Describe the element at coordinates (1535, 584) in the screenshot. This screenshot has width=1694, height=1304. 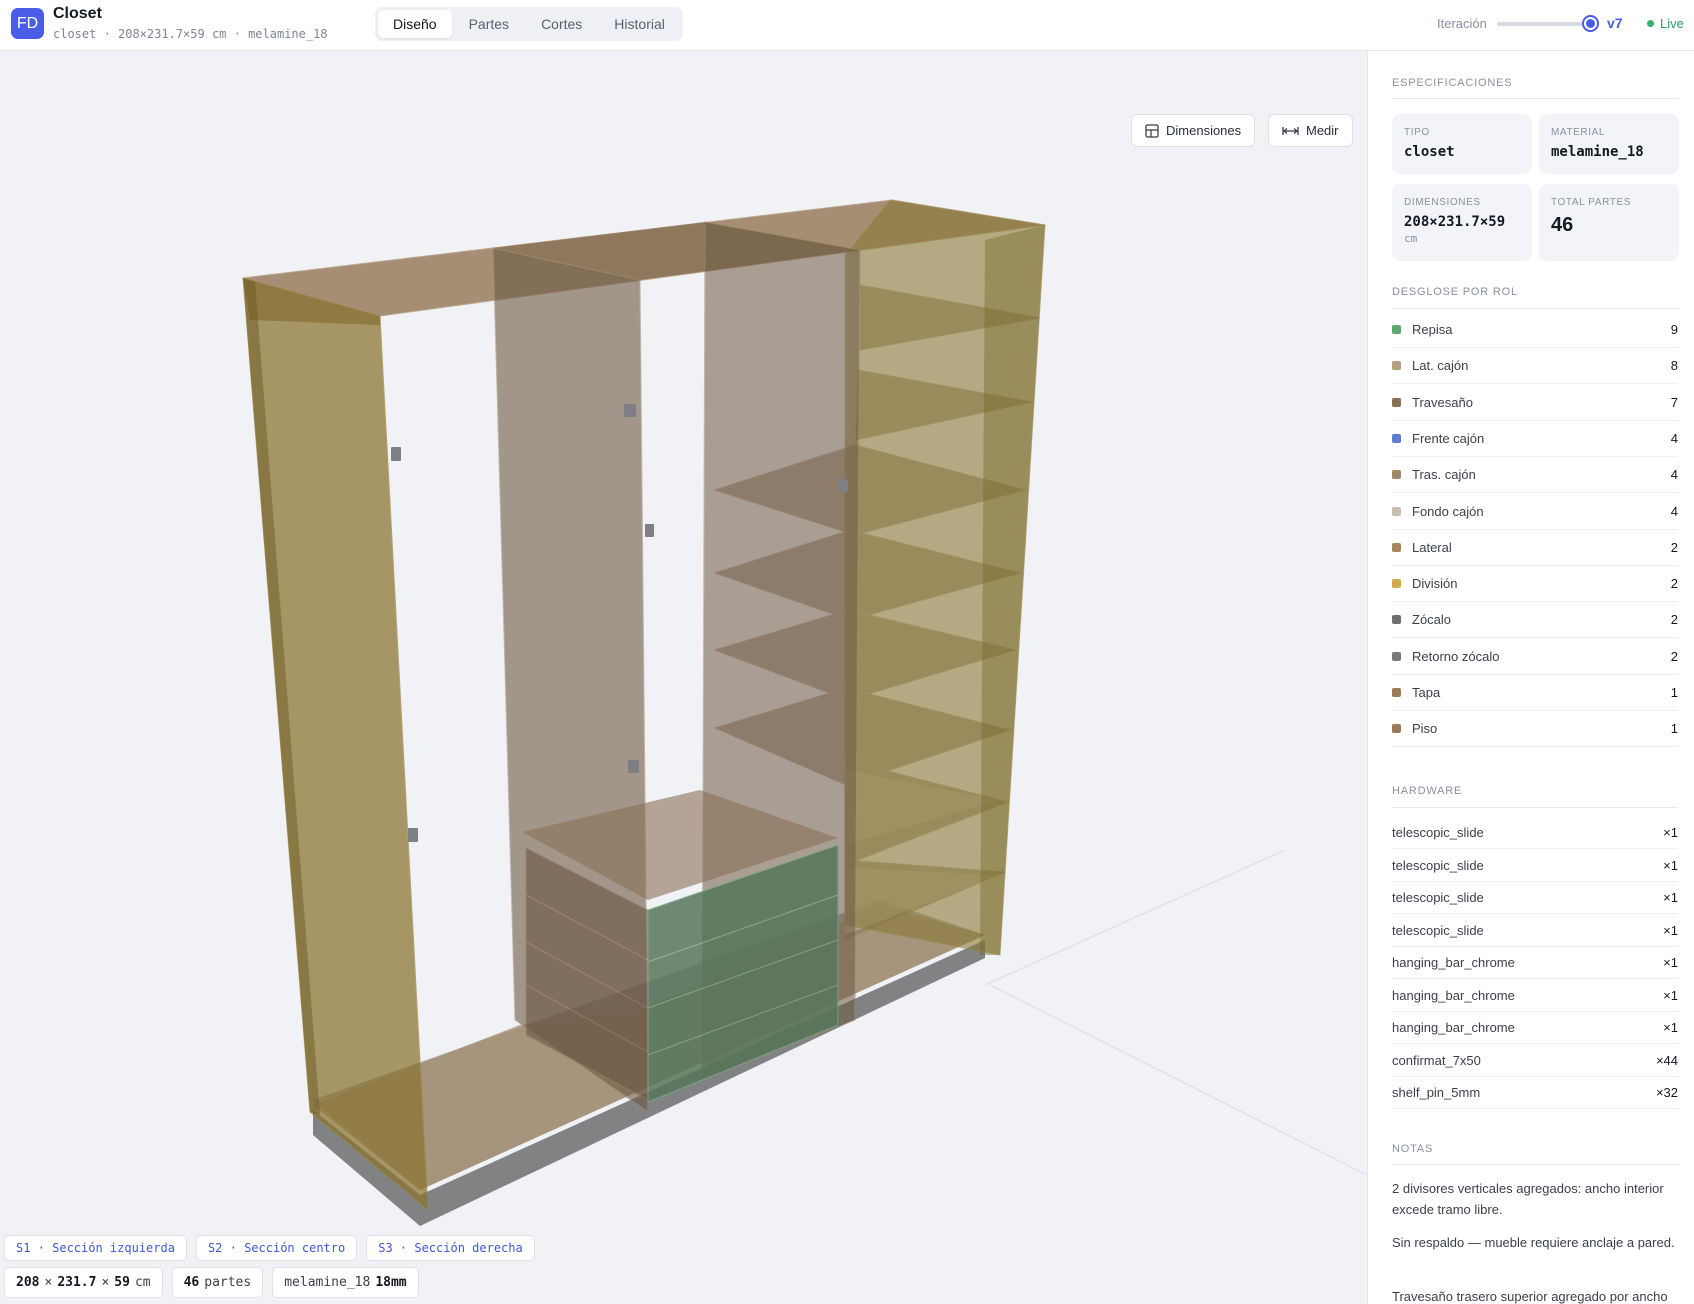
I see `role-row: División 2` at that location.